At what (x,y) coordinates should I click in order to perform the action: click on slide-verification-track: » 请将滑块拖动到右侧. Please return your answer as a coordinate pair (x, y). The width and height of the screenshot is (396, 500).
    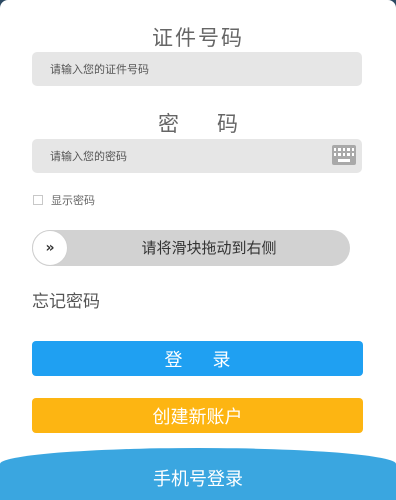
    Looking at the image, I should click on (191, 248).